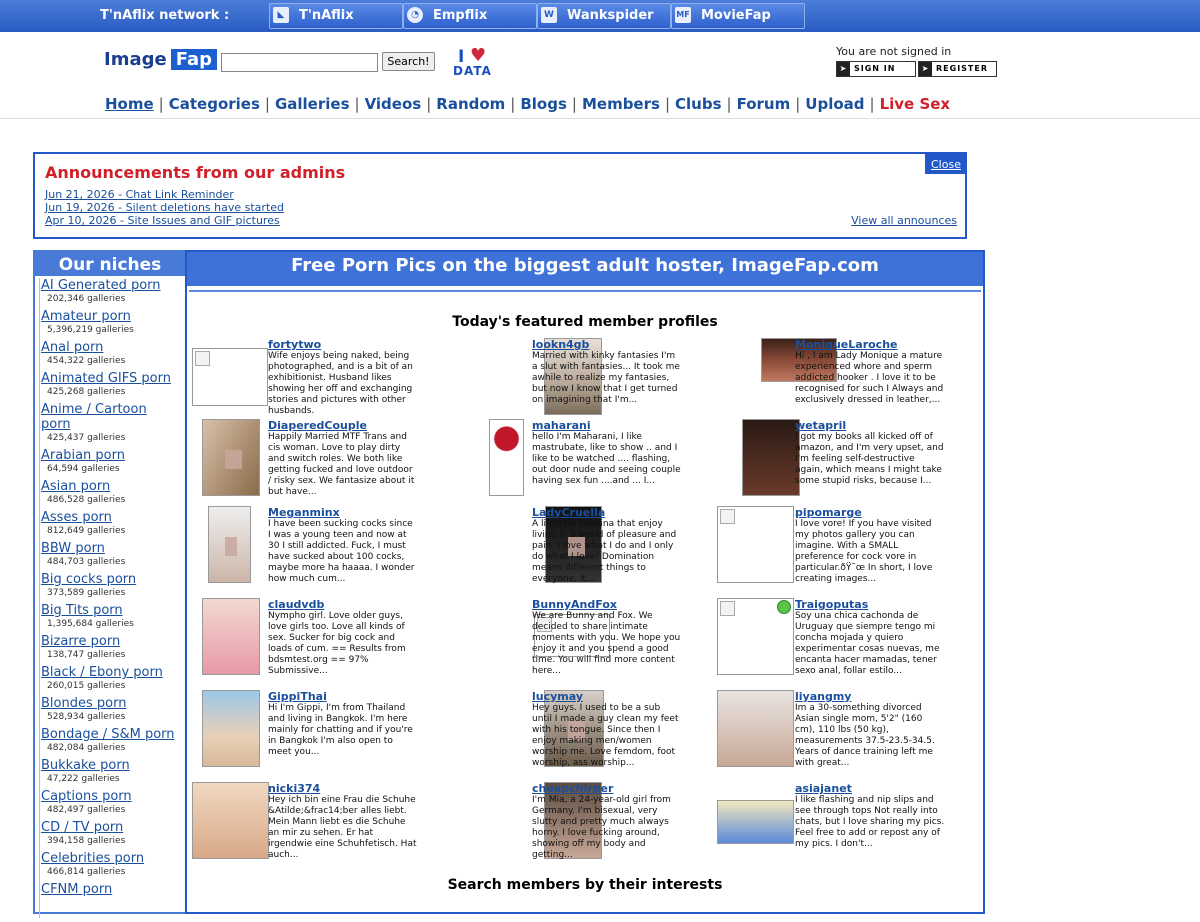  Describe the element at coordinates (294, 788) in the screenshot. I see `profile-name-link: nicki374` at that location.